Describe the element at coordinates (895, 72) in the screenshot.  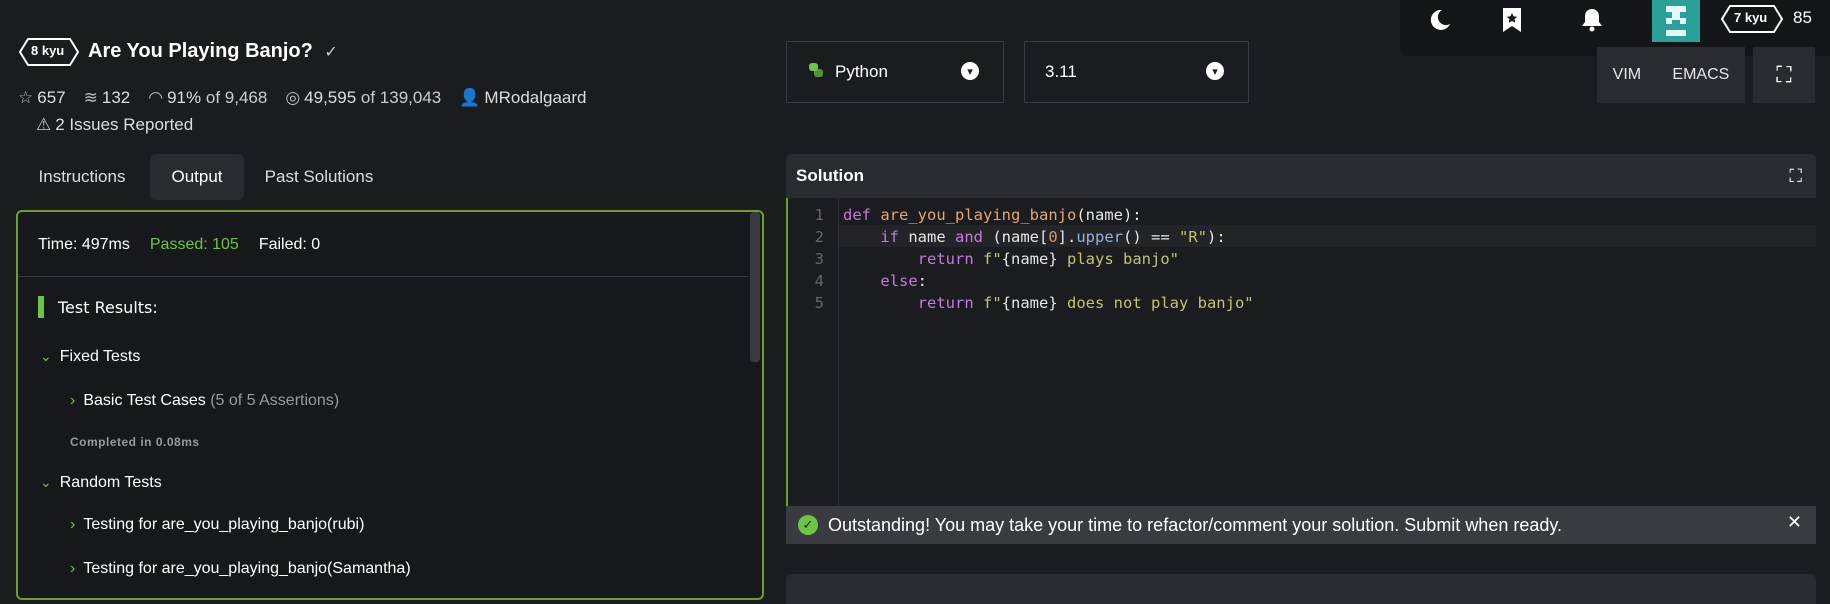
I see `language-select: Python ▾` at that location.